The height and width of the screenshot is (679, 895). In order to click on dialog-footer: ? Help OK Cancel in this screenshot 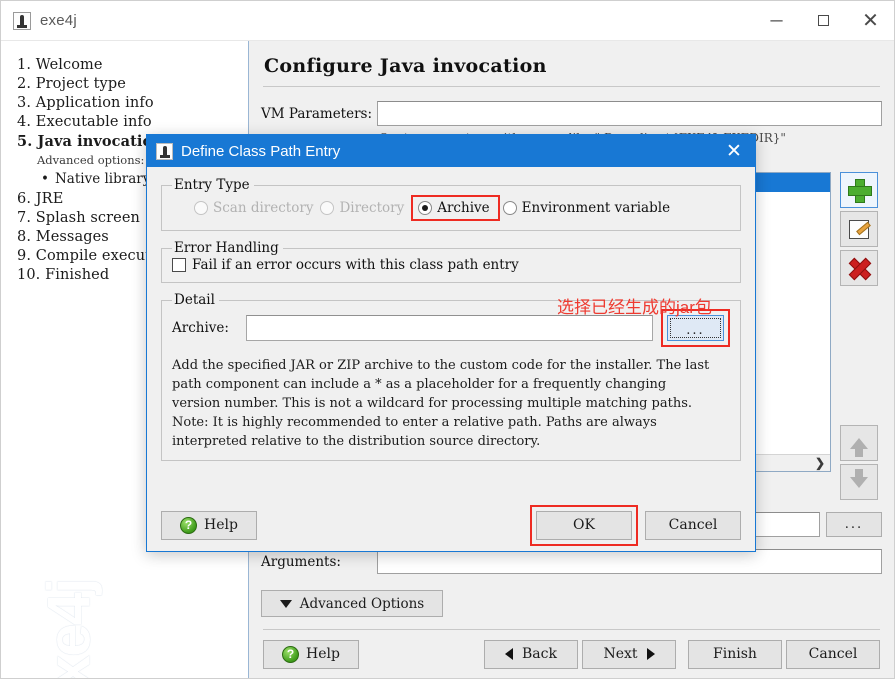, I will do `click(451, 525)`.